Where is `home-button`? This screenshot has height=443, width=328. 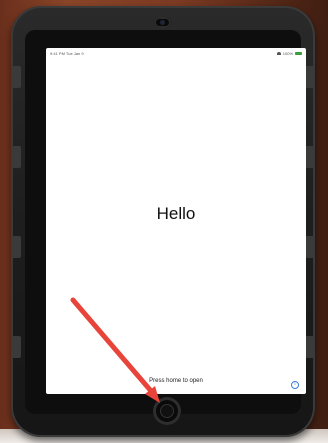
home-button is located at coordinates (167, 411).